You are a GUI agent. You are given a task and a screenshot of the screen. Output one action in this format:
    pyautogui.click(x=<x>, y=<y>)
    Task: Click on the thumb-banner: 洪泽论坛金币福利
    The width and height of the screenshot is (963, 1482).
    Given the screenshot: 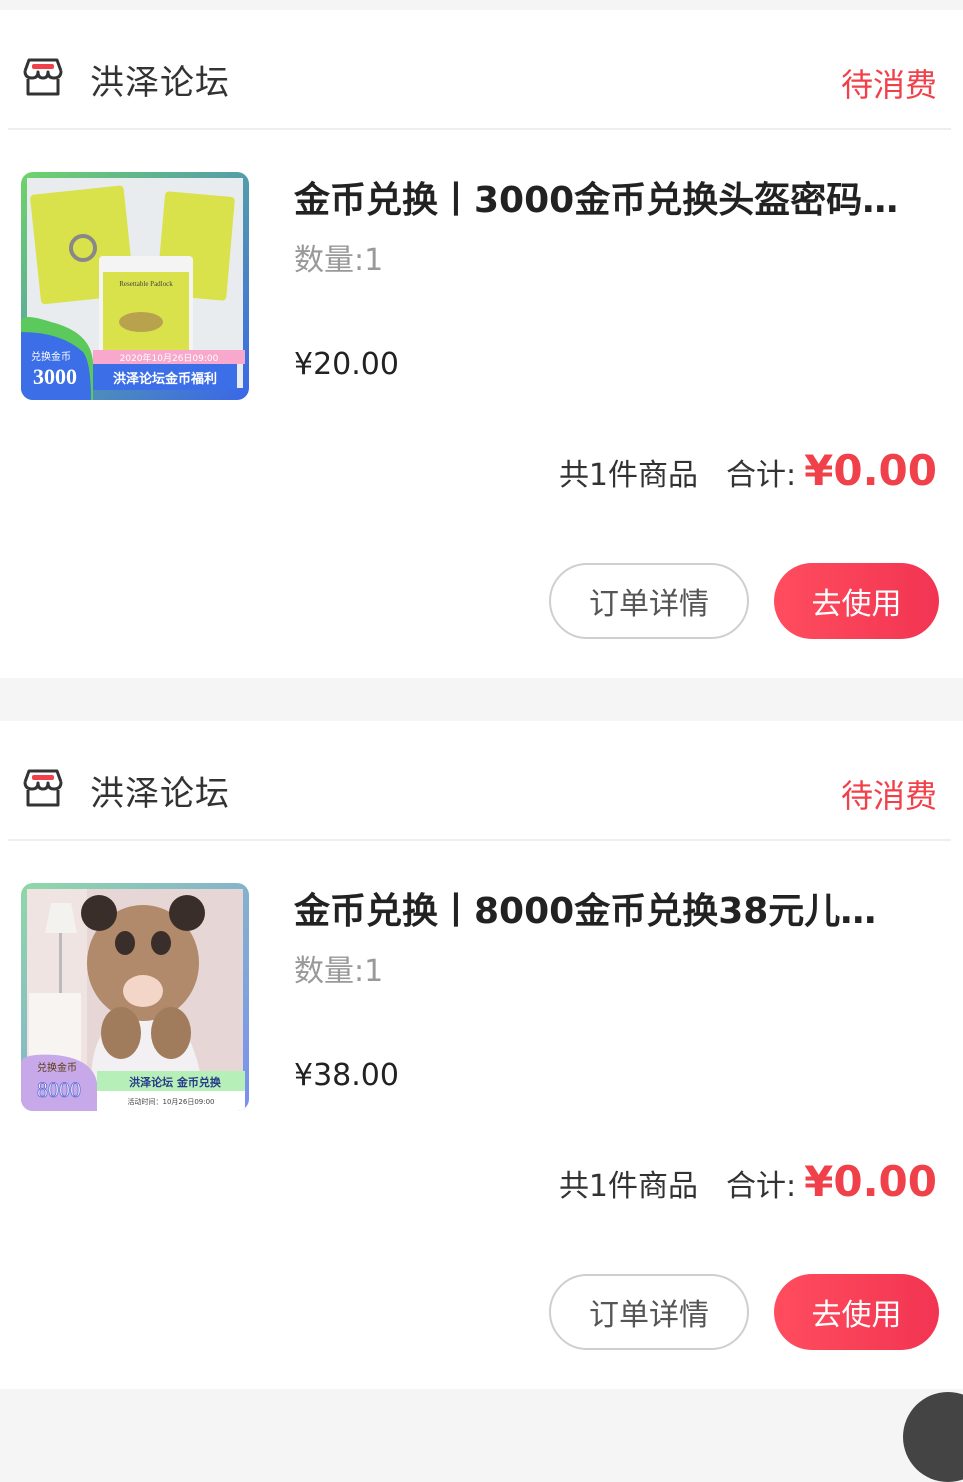 What is the action you would take?
    pyautogui.click(x=165, y=379)
    